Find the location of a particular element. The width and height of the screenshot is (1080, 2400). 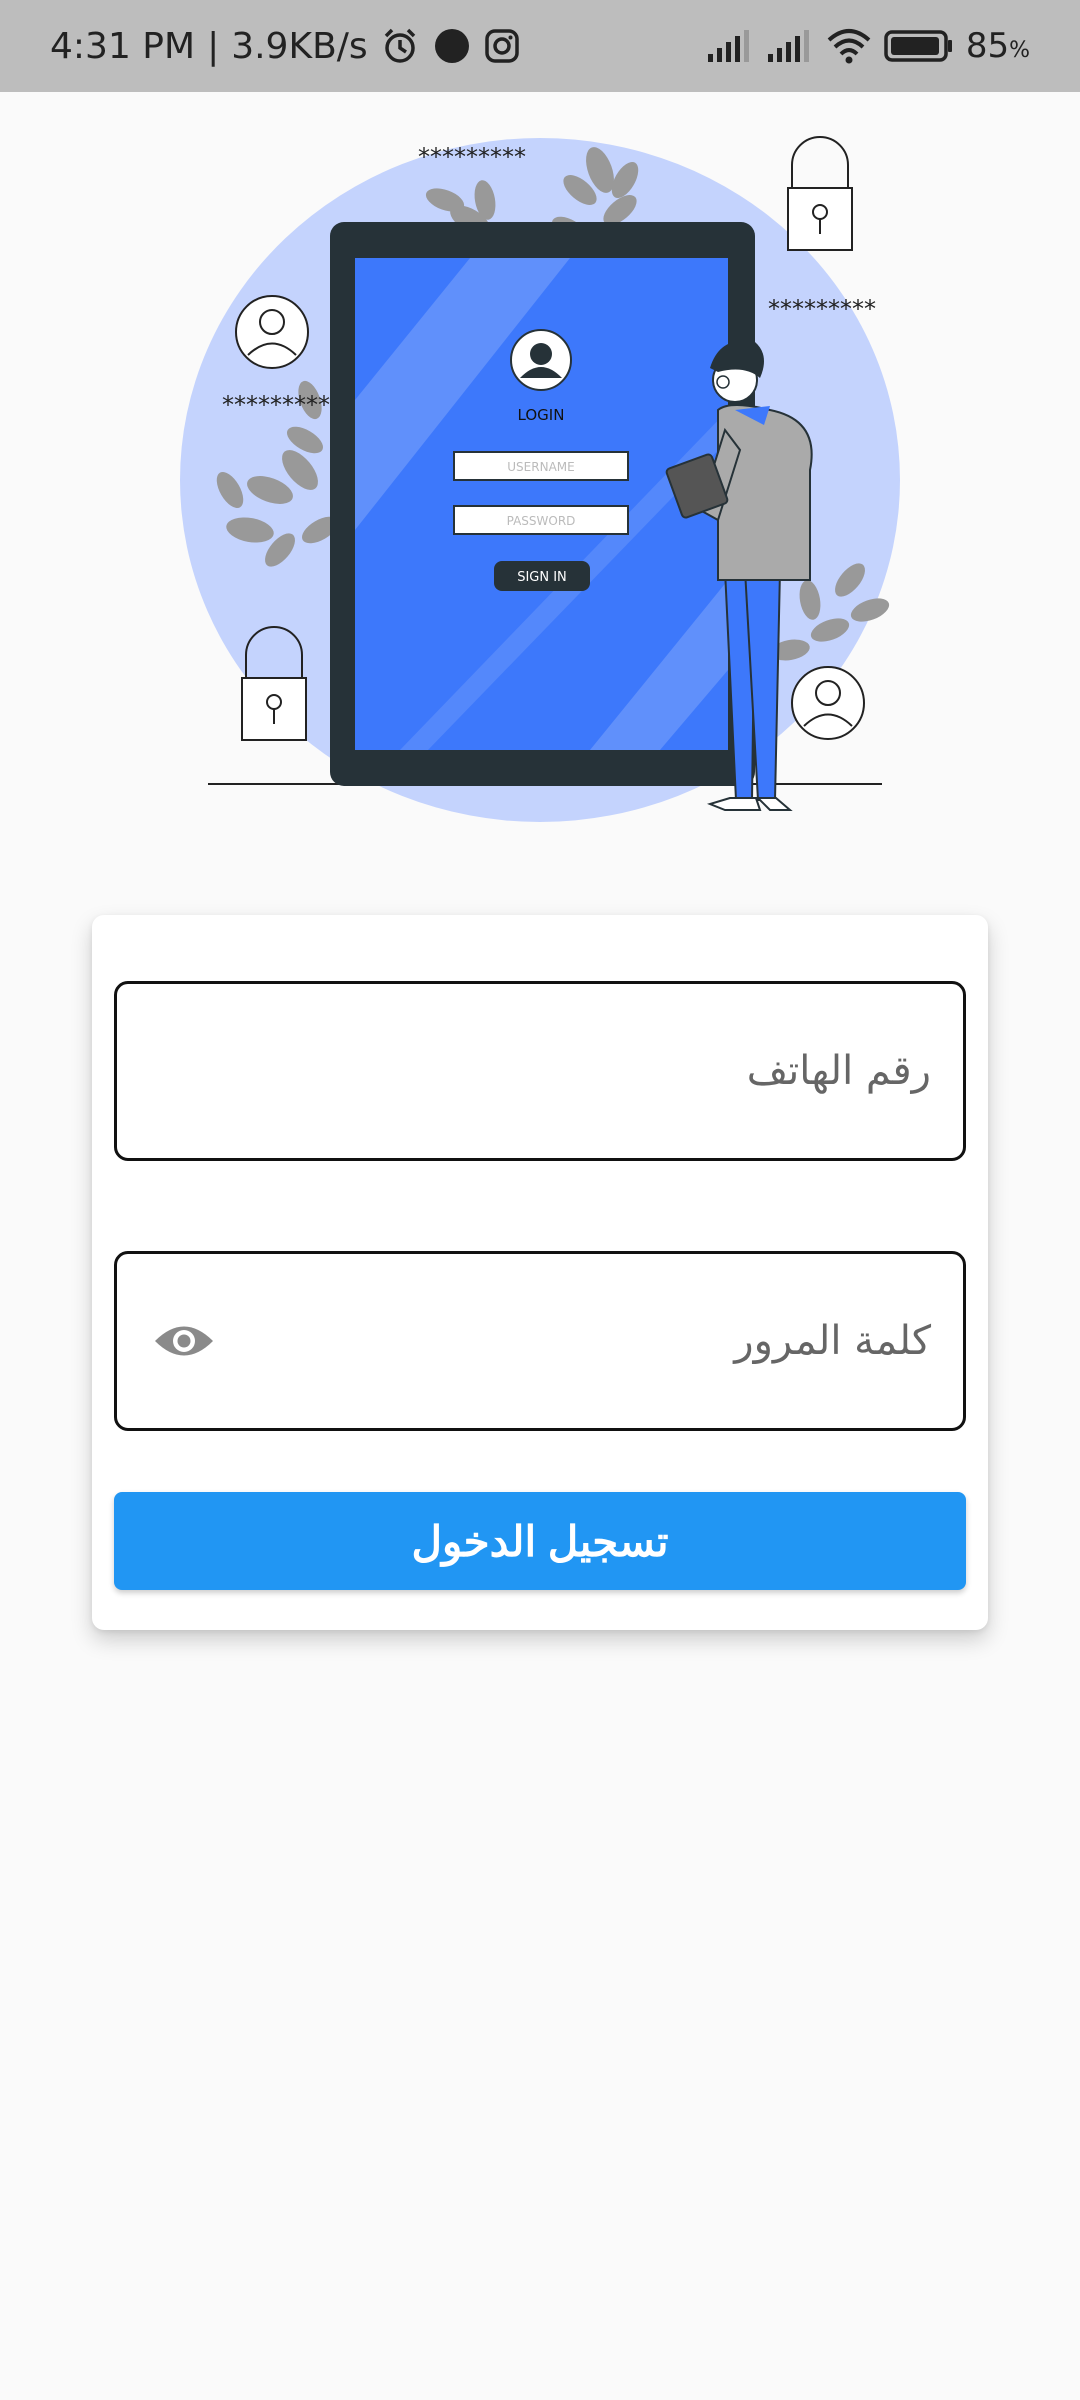

clock: 4:31 PM is located at coordinates (123, 46).